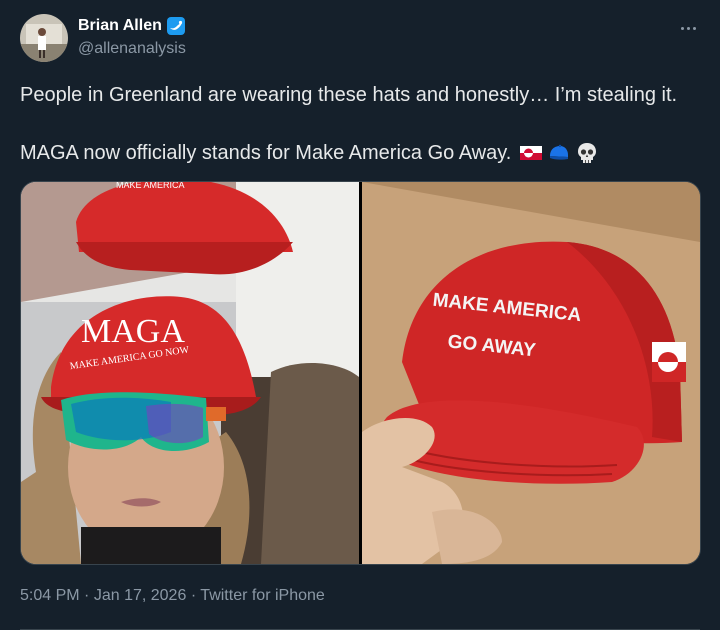 This screenshot has width=720, height=630. I want to click on avatar, so click(44, 38).